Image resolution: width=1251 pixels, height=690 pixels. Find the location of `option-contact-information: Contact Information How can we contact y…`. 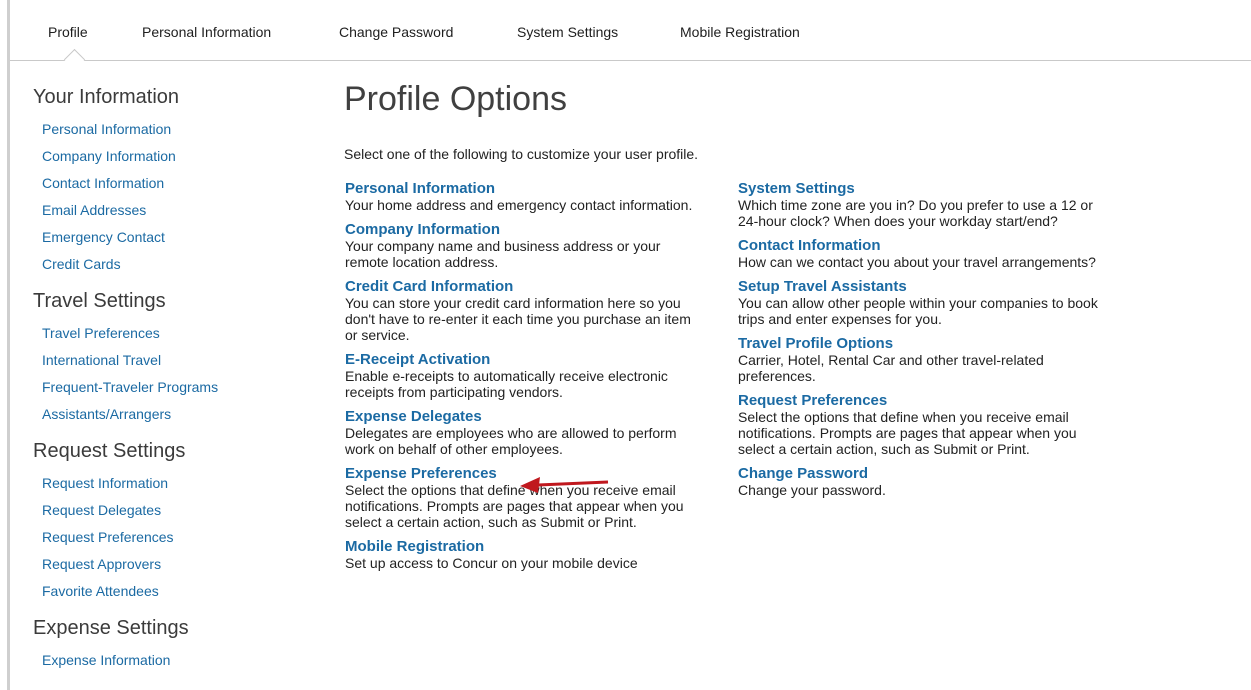

option-contact-information: Contact Information How can we contact y… is located at coordinates (918, 254).